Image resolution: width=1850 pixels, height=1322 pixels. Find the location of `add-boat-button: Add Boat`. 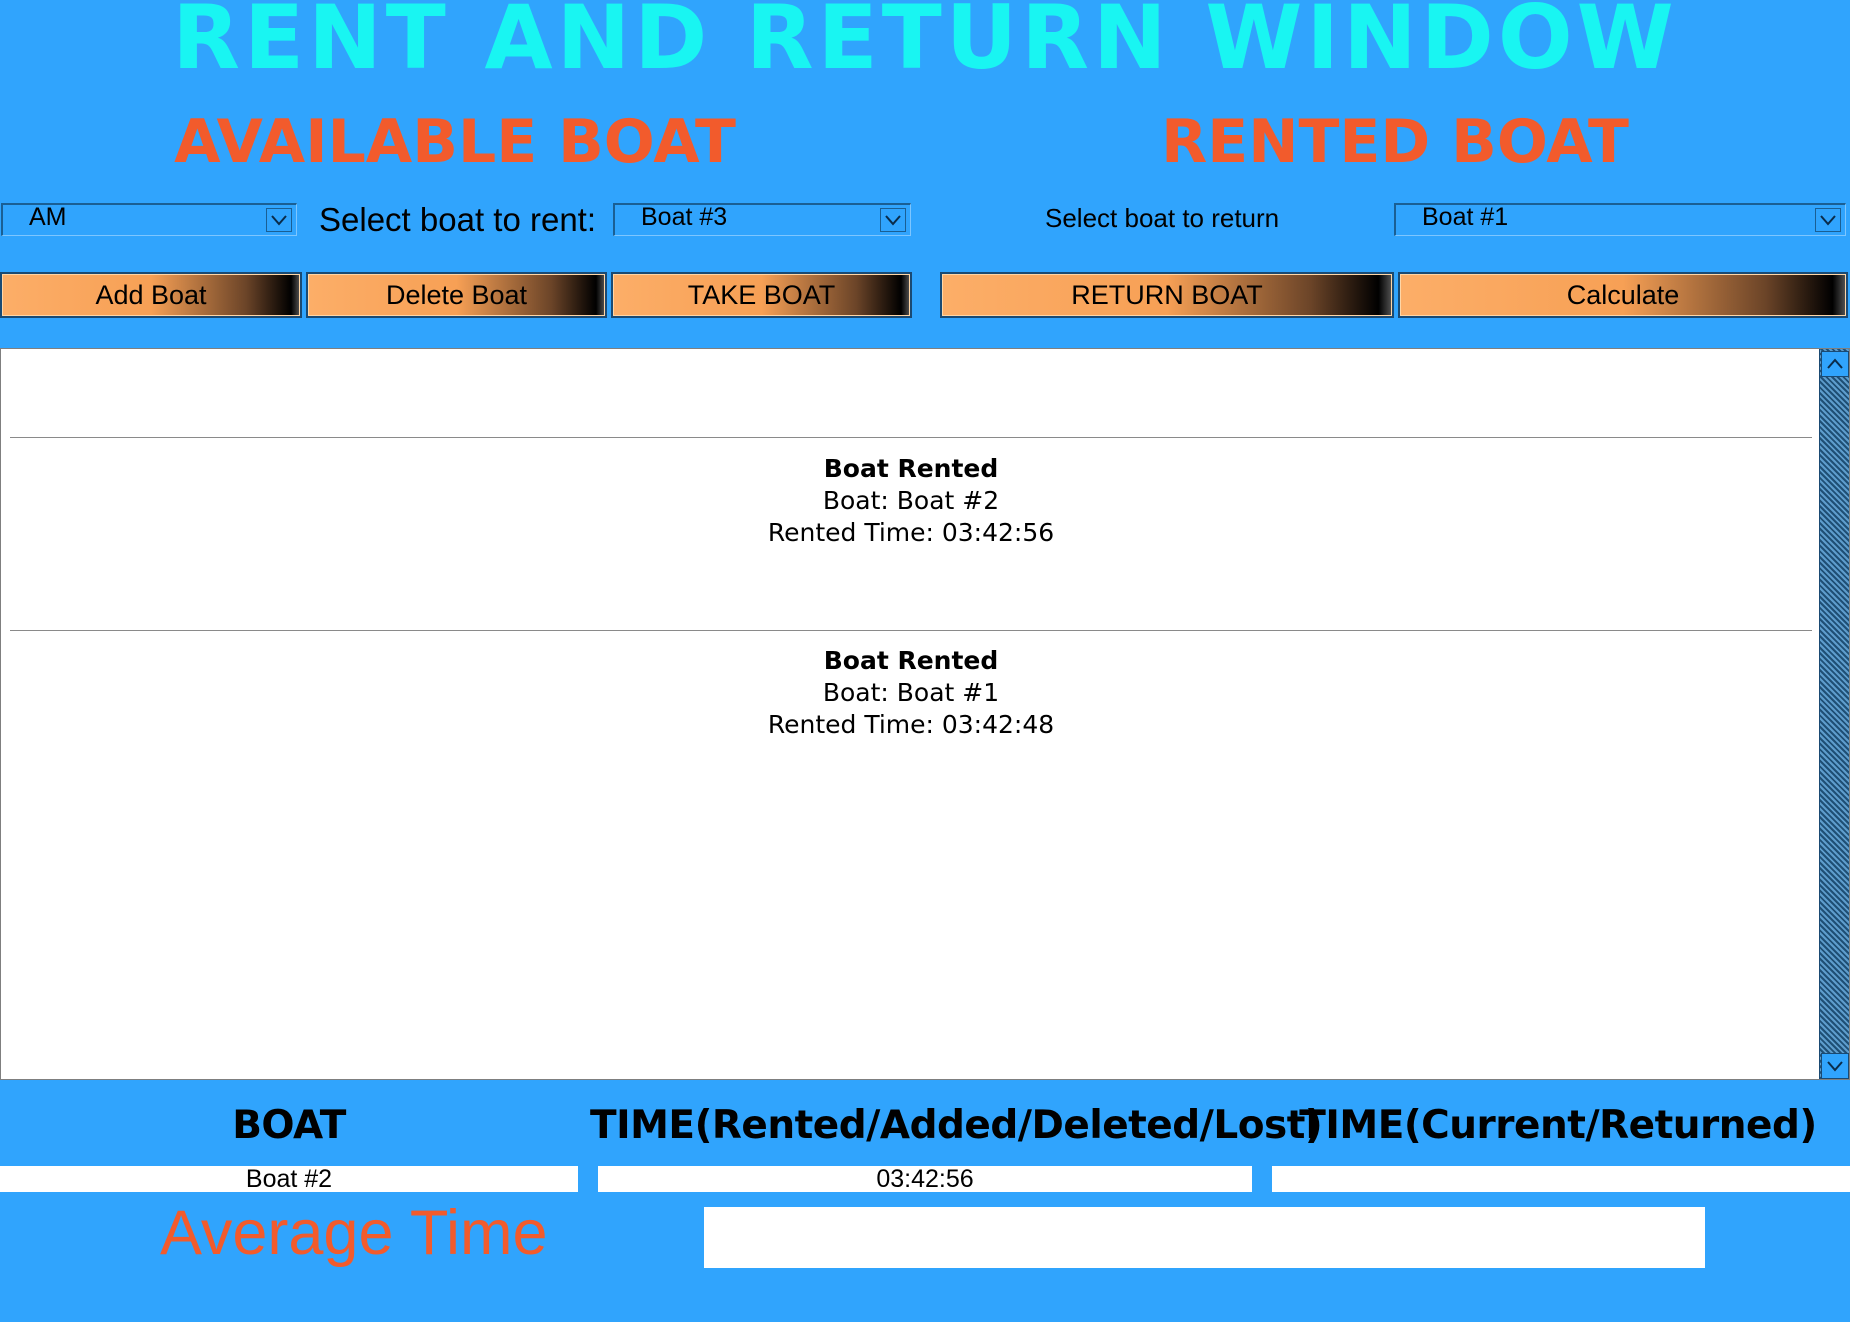

add-boat-button: Add Boat is located at coordinates (151, 295).